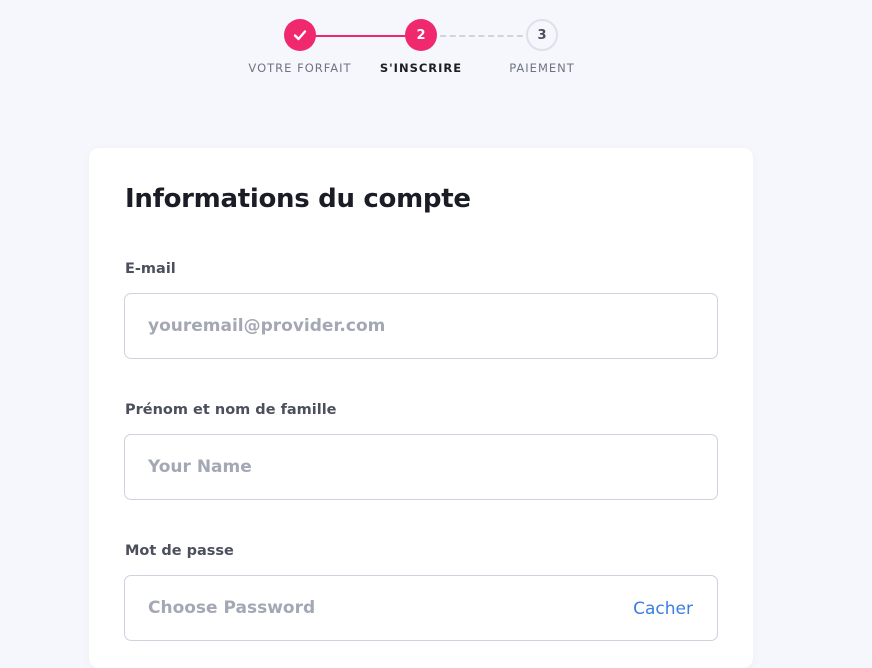 The image size is (872, 668). What do you see at coordinates (663, 609) in the screenshot?
I see `hide-password-toggle: Cacher` at bounding box center [663, 609].